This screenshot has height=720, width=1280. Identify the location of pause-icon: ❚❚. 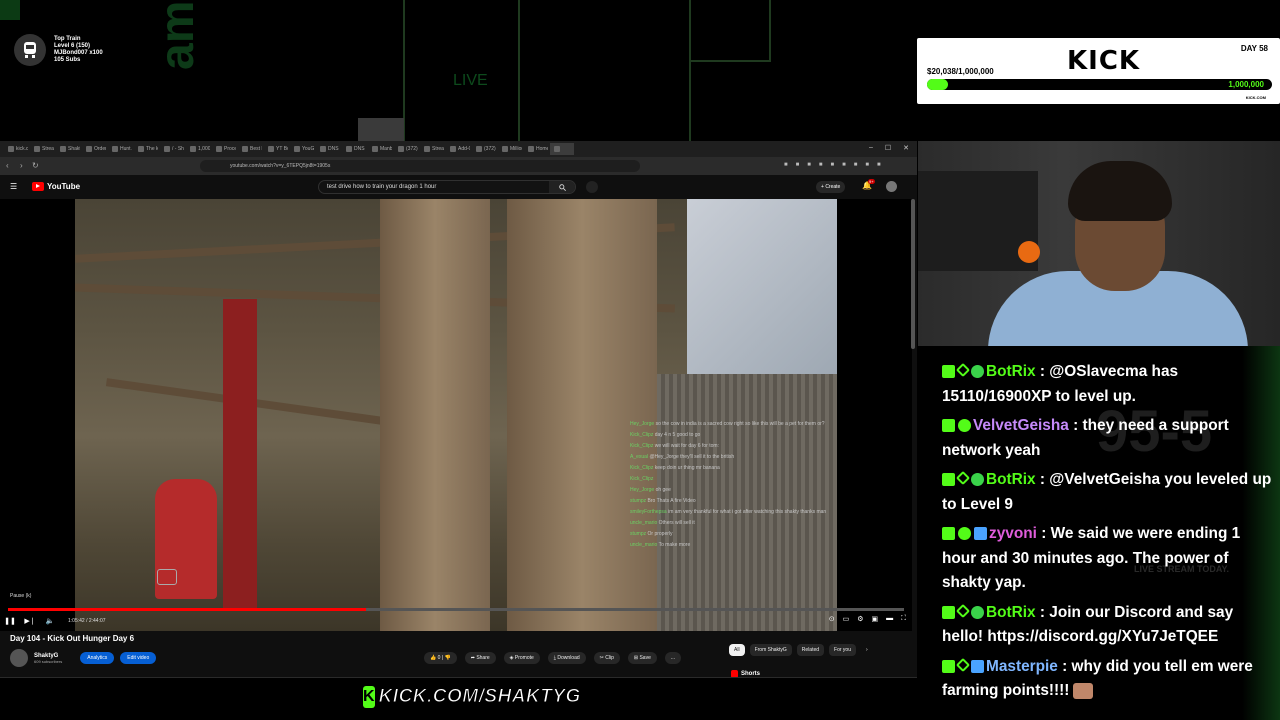
(10, 621).